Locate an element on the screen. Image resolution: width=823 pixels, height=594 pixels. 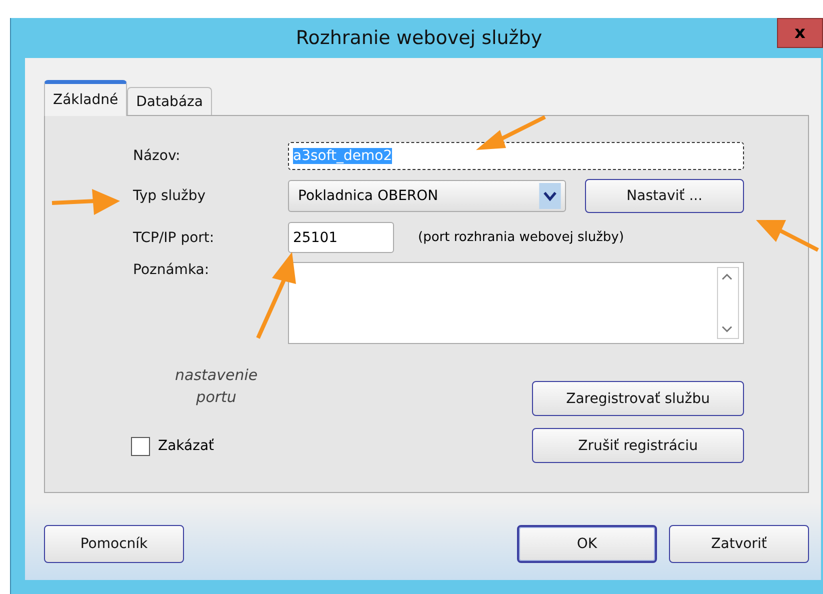
tab: Základné is located at coordinates (86, 98).